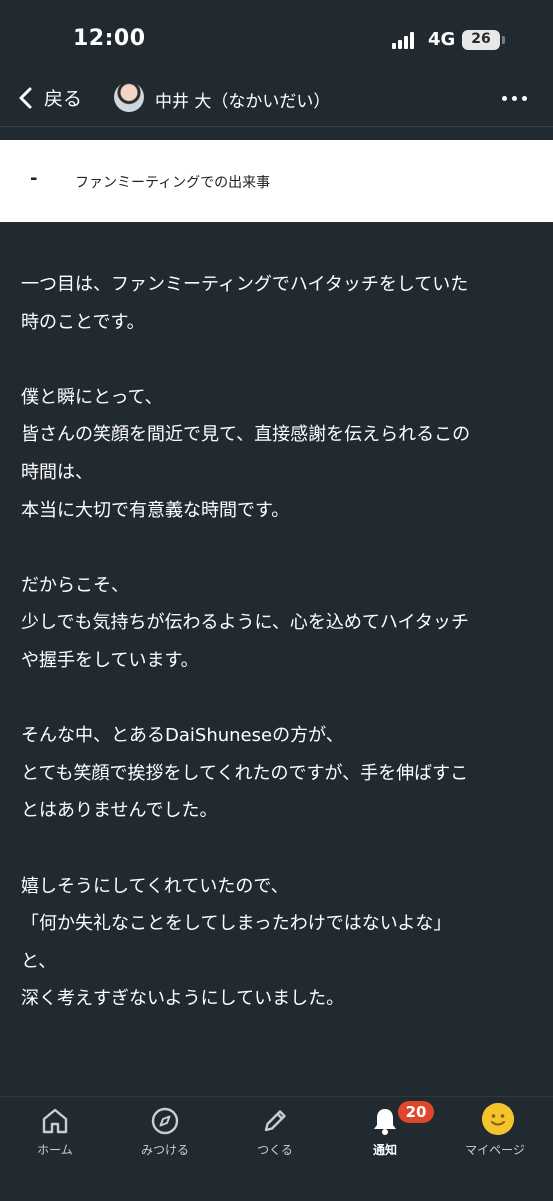 The image size is (553, 1201). I want to click on text-line: 皆さんの笑顔を間近で見て、直接感謝を伝えられるこの, so click(246, 435).